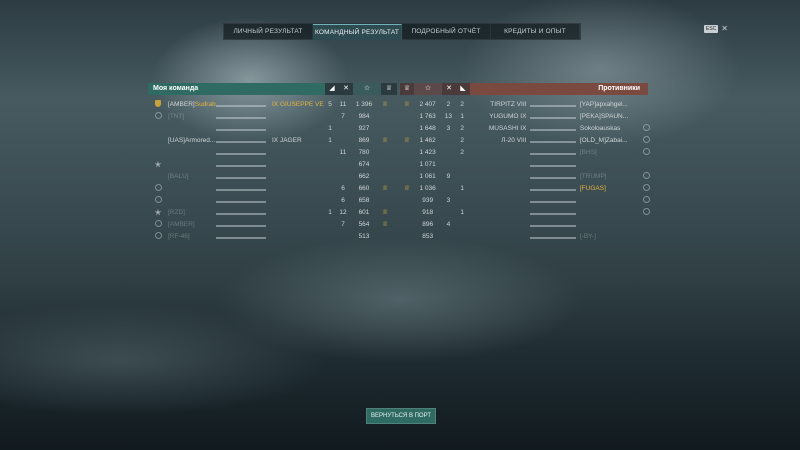 The width and height of the screenshot is (800, 450). Describe the element at coordinates (508, 104) in the screenshot. I see `ship-name: TIRPITZ VIII` at that location.